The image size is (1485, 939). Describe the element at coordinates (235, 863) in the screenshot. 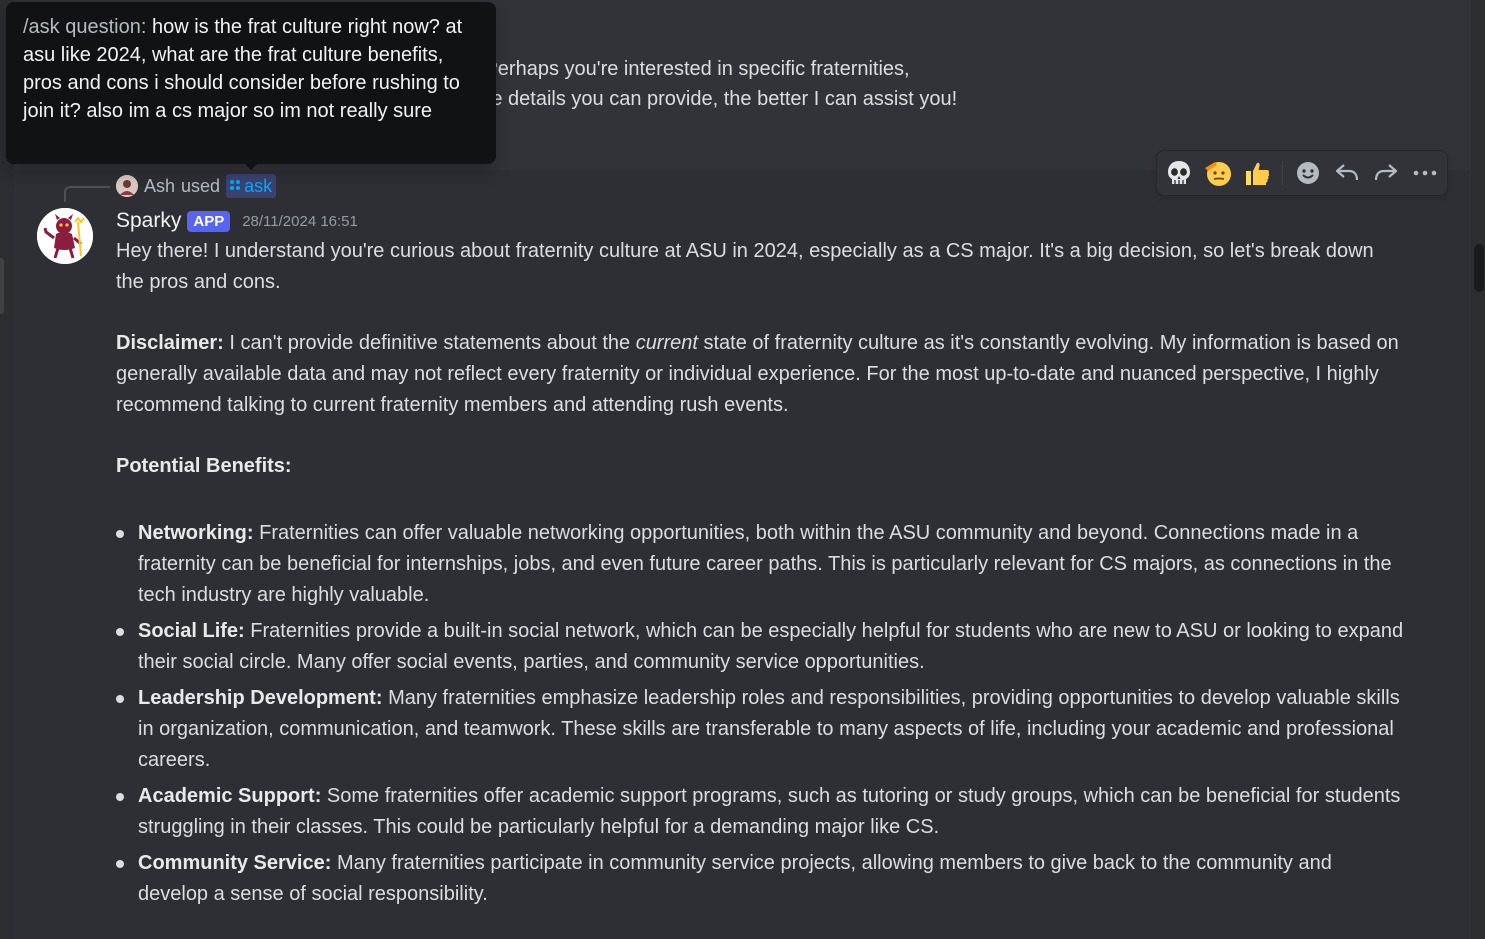

I see `benefit-title: Community Service:` at that location.